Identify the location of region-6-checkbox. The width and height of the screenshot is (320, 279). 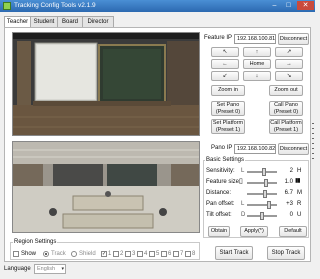
(164, 254).